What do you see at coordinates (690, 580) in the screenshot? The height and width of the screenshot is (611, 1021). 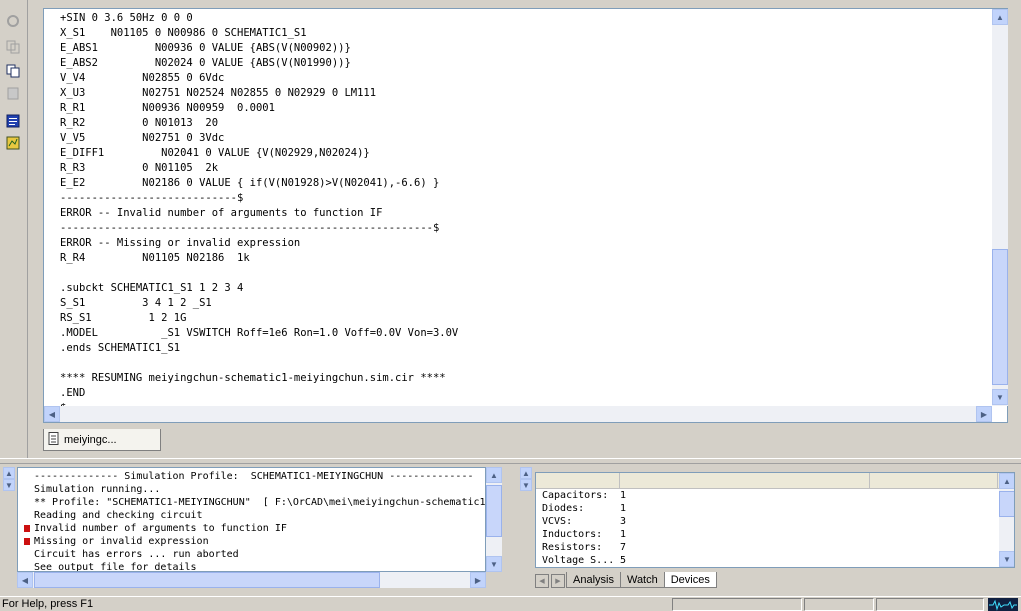 I see `tab-devices: Devices` at bounding box center [690, 580].